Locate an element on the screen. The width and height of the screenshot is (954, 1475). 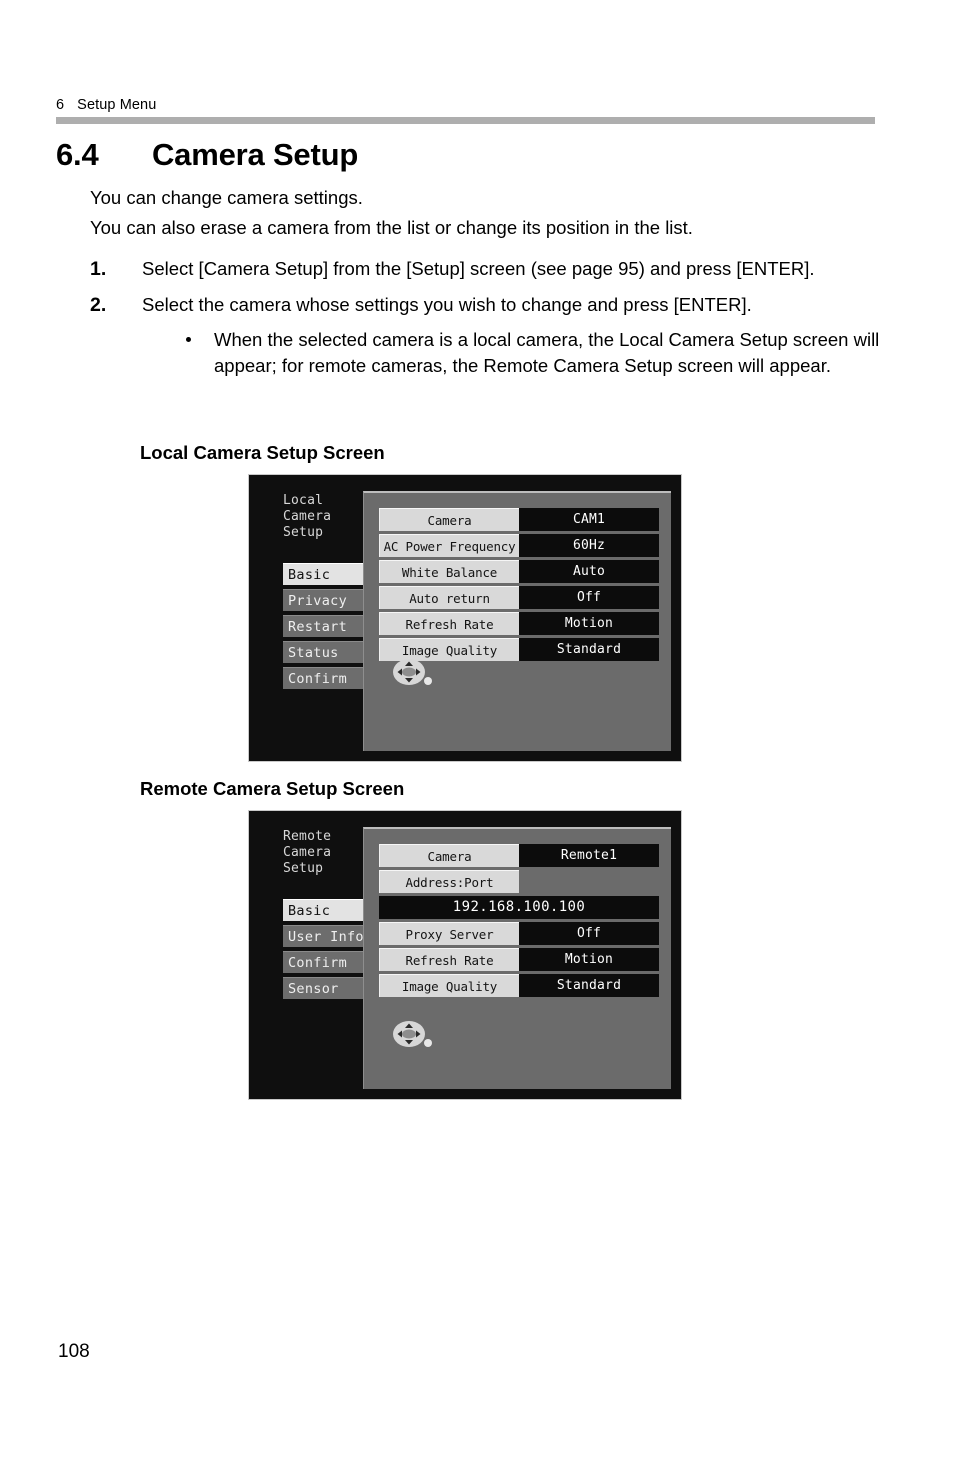
osd-label-image-quality: Image Quality is located at coordinates (449, 985).